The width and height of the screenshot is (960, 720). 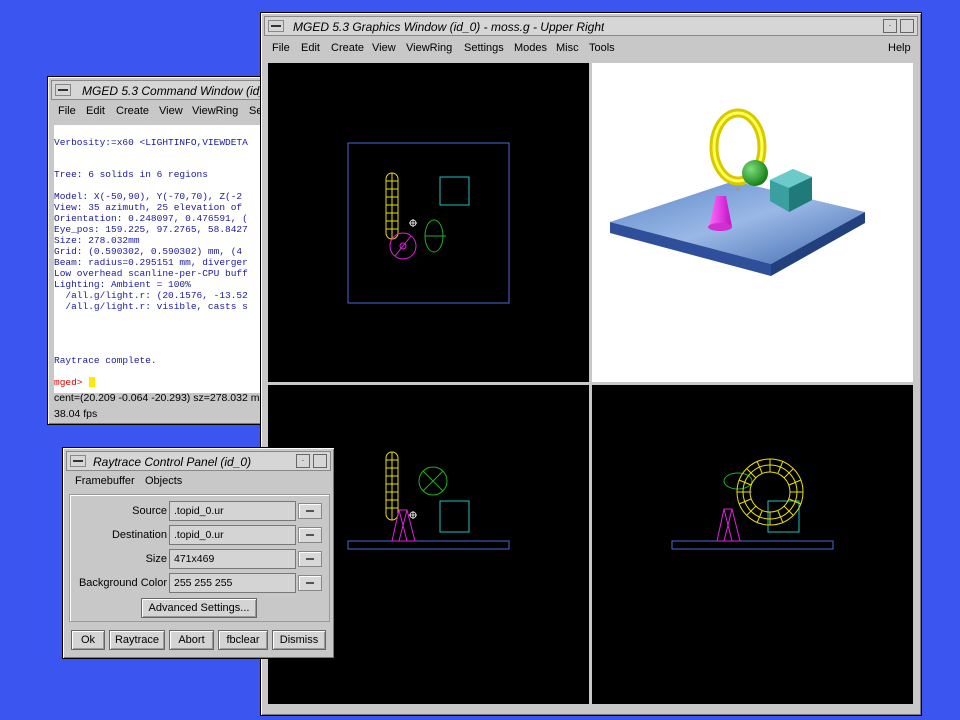 What do you see at coordinates (172, 462) in the screenshot?
I see `raytrace-panel-title: Raytrace Control Panel (id_0)` at bounding box center [172, 462].